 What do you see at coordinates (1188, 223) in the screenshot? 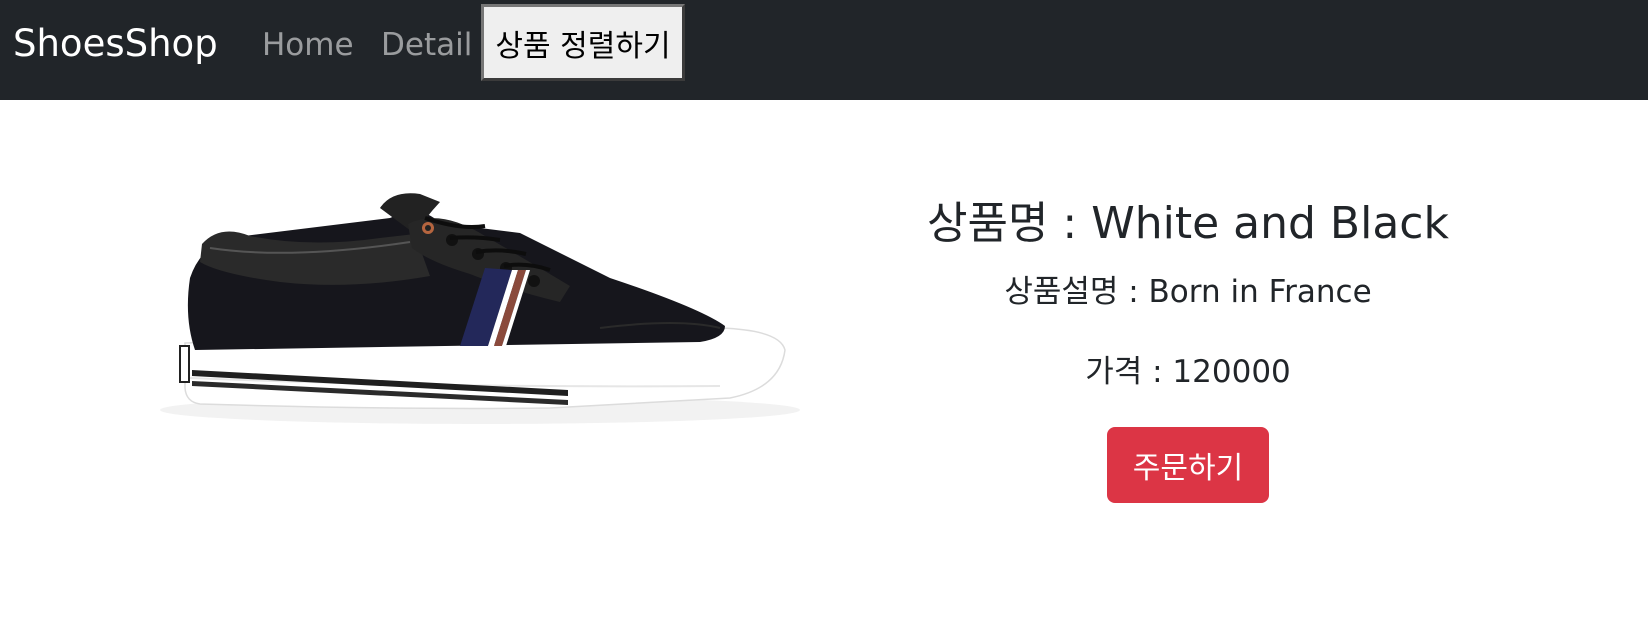
I see `product-name: 상품명 : White and Black` at bounding box center [1188, 223].